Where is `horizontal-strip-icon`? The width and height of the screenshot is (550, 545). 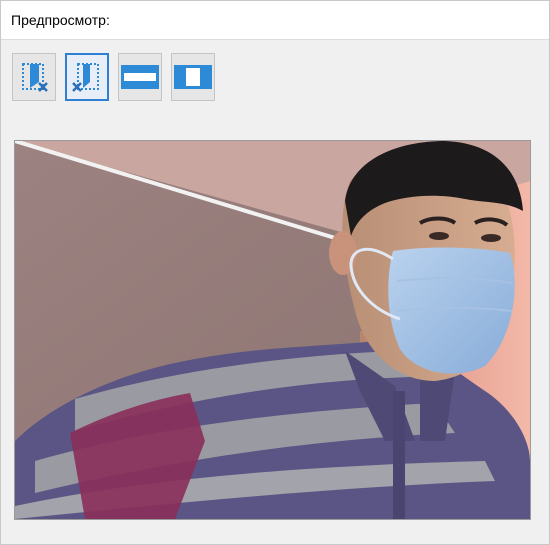 horizontal-strip-icon is located at coordinates (140, 77).